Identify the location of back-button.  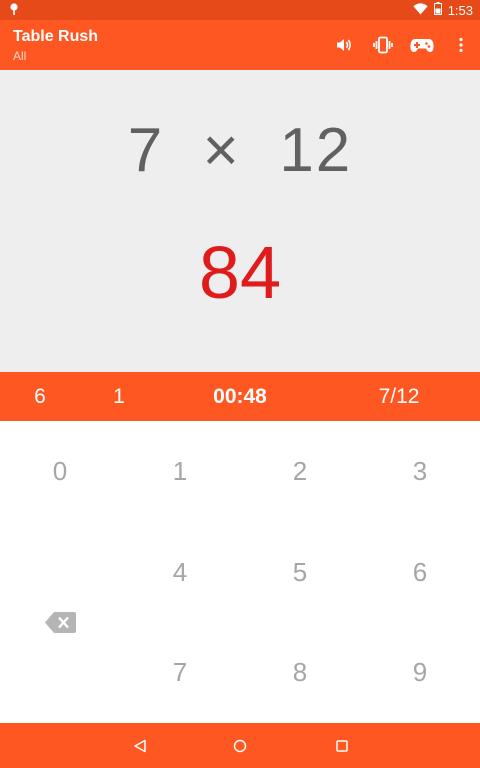
(140, 745).